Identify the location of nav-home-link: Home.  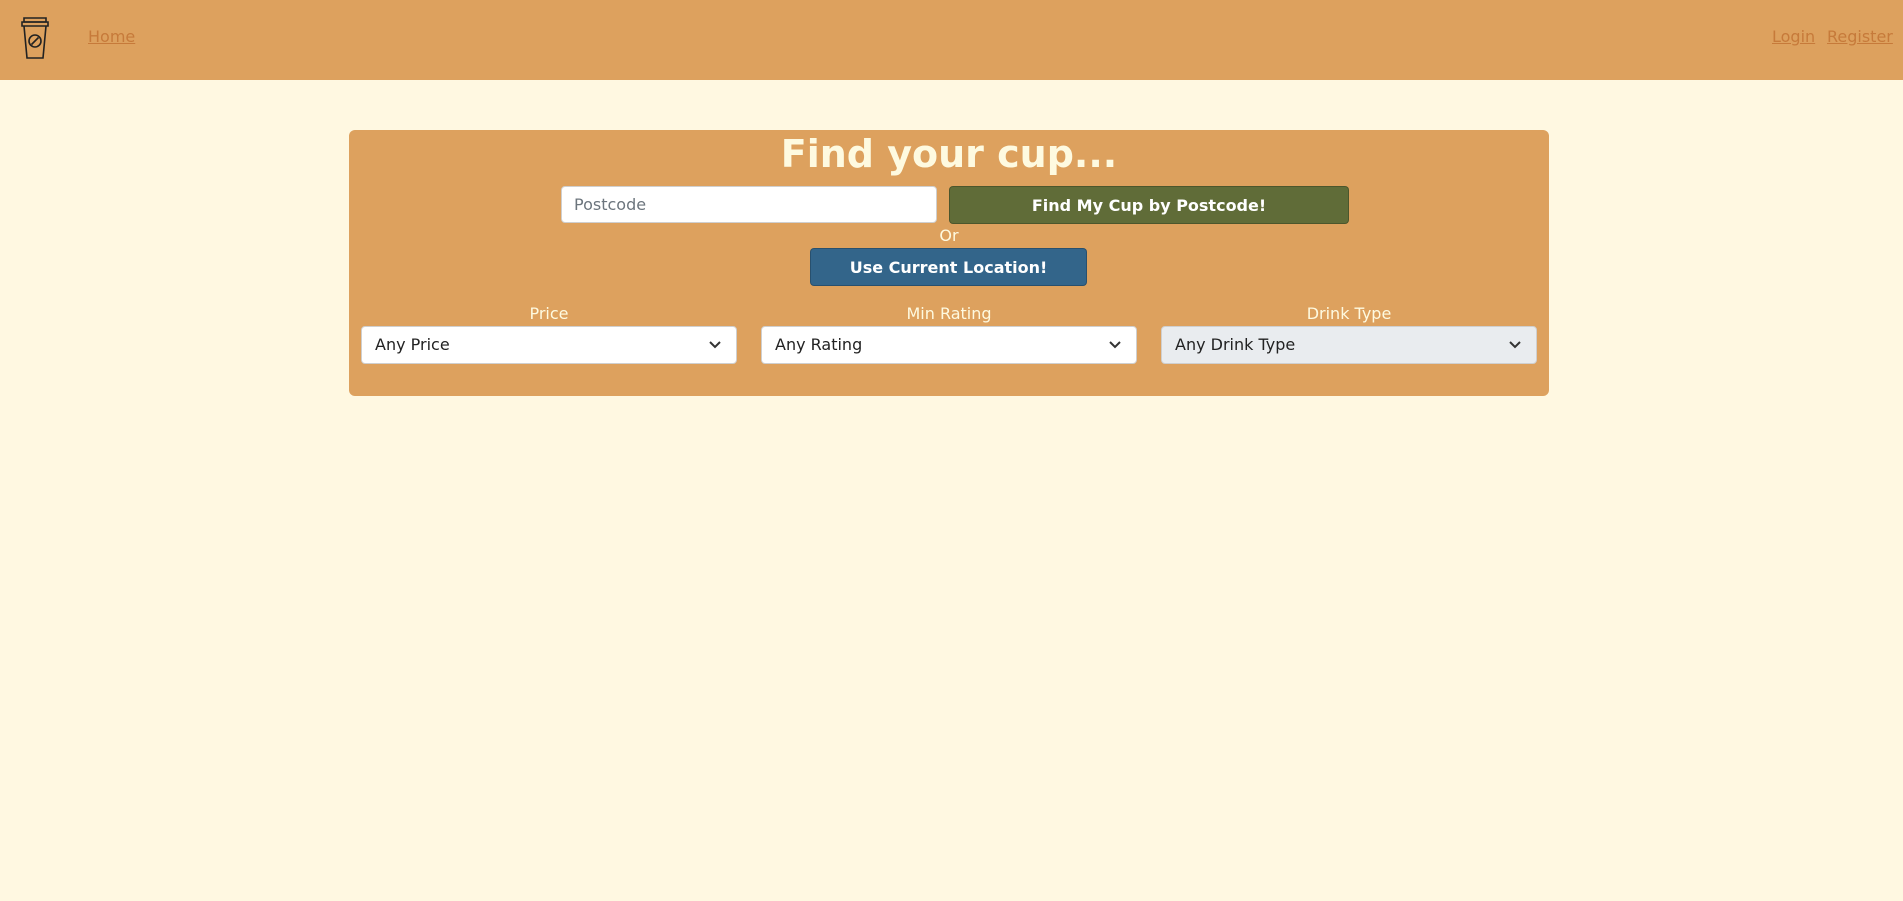
(111, 36).